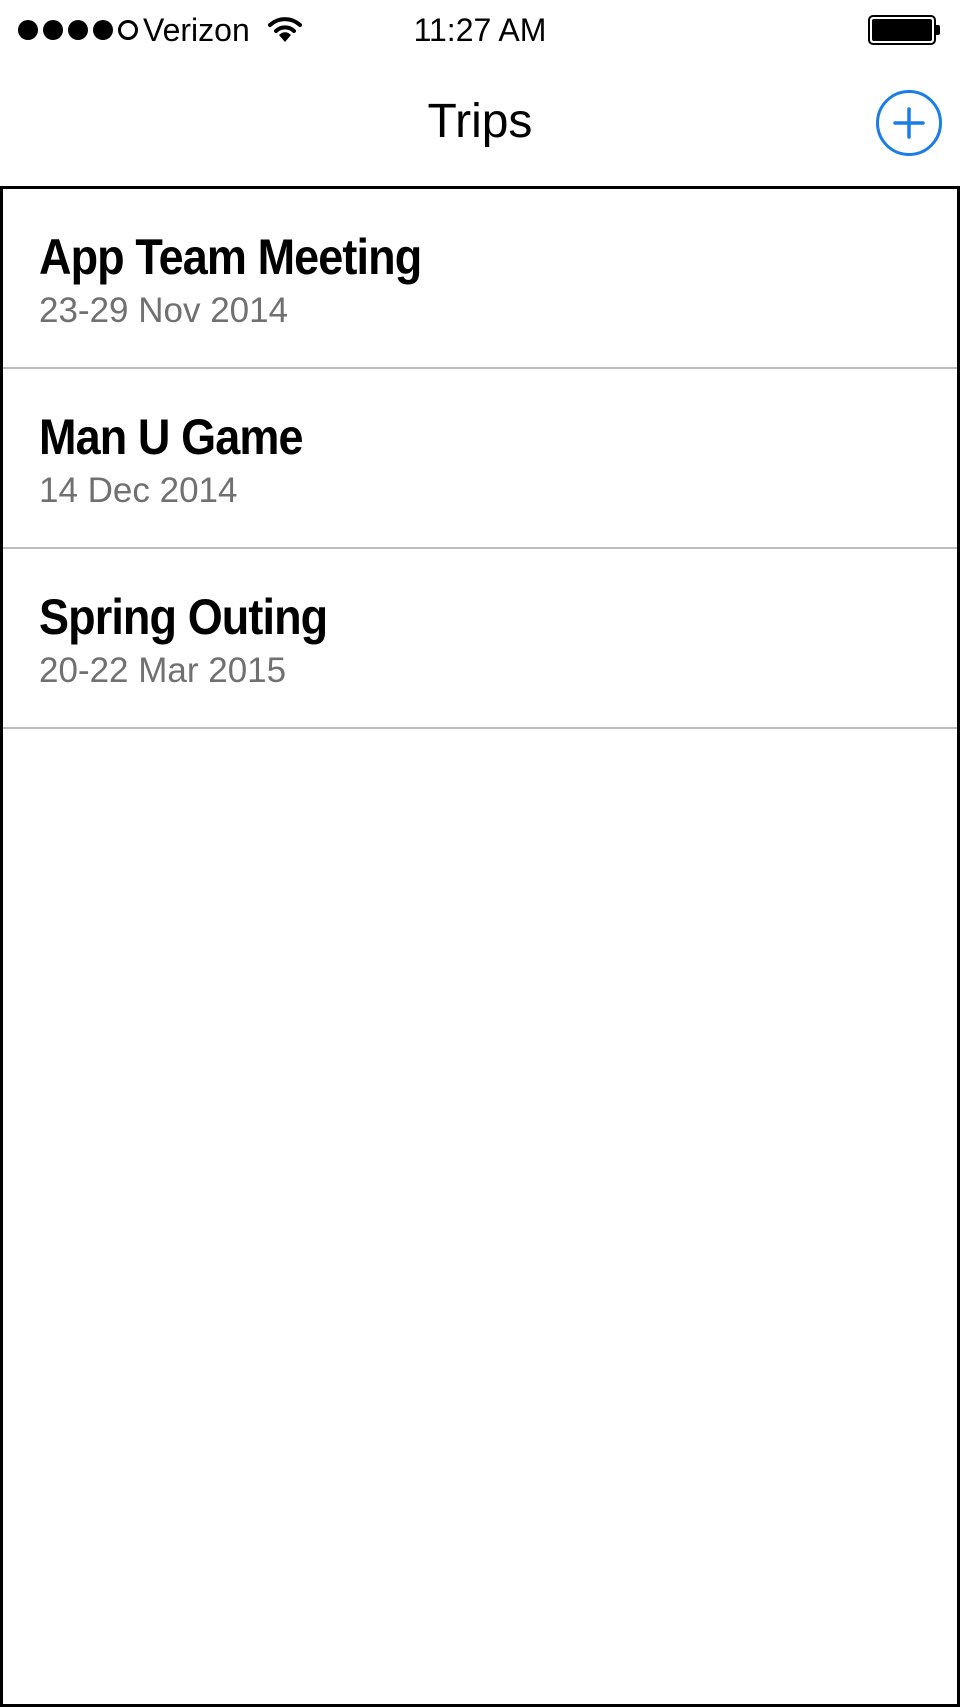 This screenshot has width=960, height=1707. Describe the element at coordinates (938, 30) in the screenshot. I see `battery-nub` at that location.